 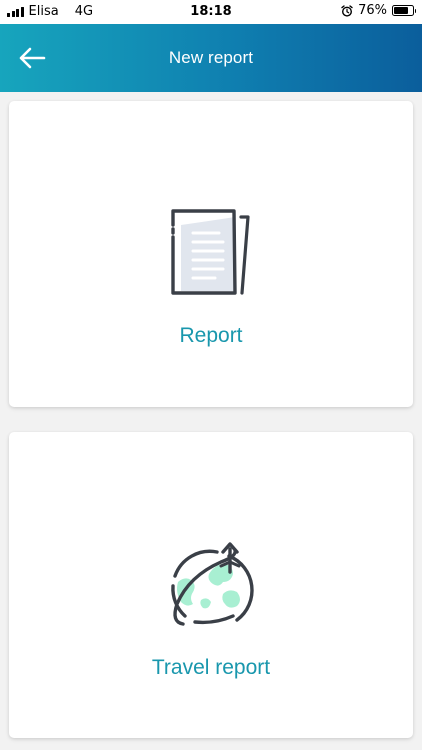 What do you see at coordinates (211, 588) in the screenshot?
I see `globe-plane-icon` at bounding box center [211, 588].